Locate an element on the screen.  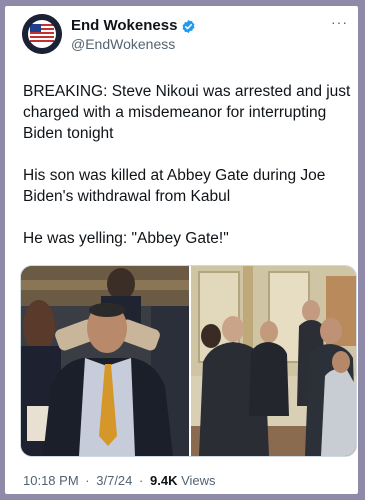
views-count: 9.4K is located at coordinates (163, 480).